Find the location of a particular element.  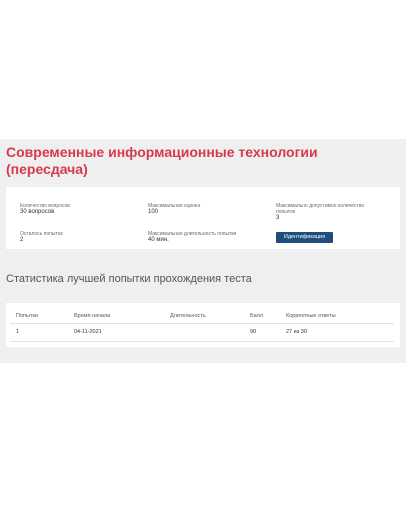

header-divider is located at coordinates (202, 323).